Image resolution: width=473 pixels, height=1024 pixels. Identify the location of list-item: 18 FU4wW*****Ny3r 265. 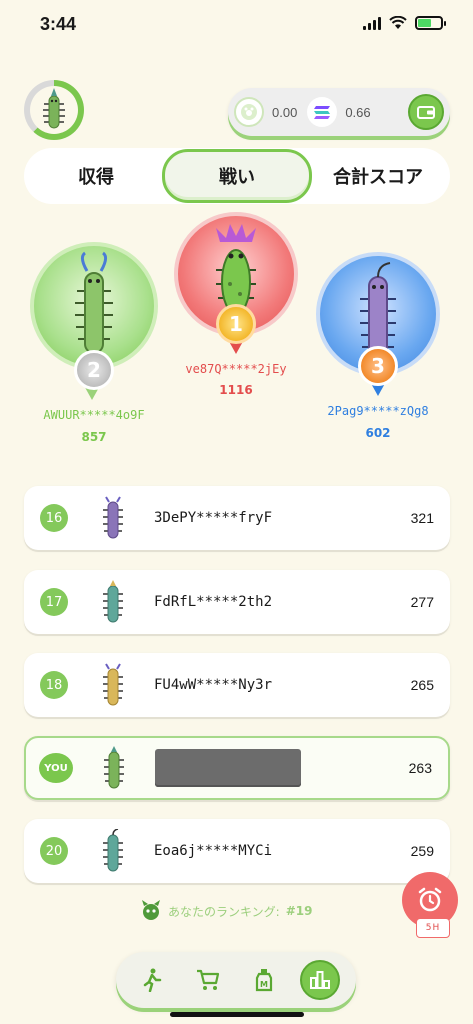
(237, 685).